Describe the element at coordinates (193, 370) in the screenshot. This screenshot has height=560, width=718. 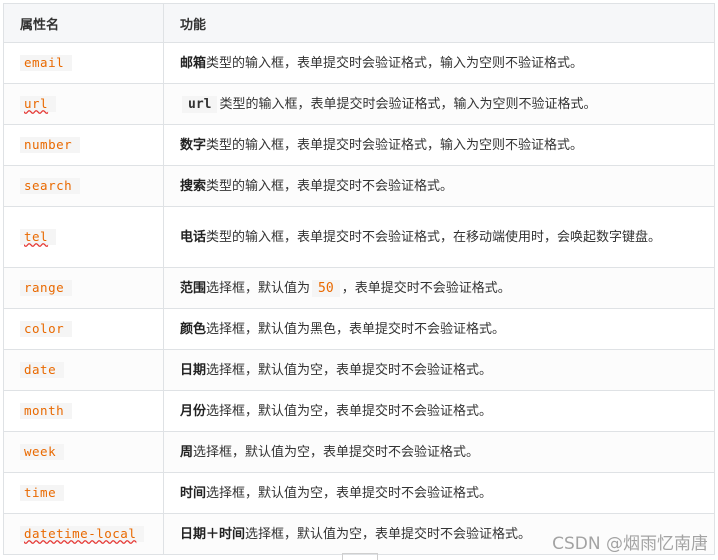
I see `description-keyword: 日期` at that location.